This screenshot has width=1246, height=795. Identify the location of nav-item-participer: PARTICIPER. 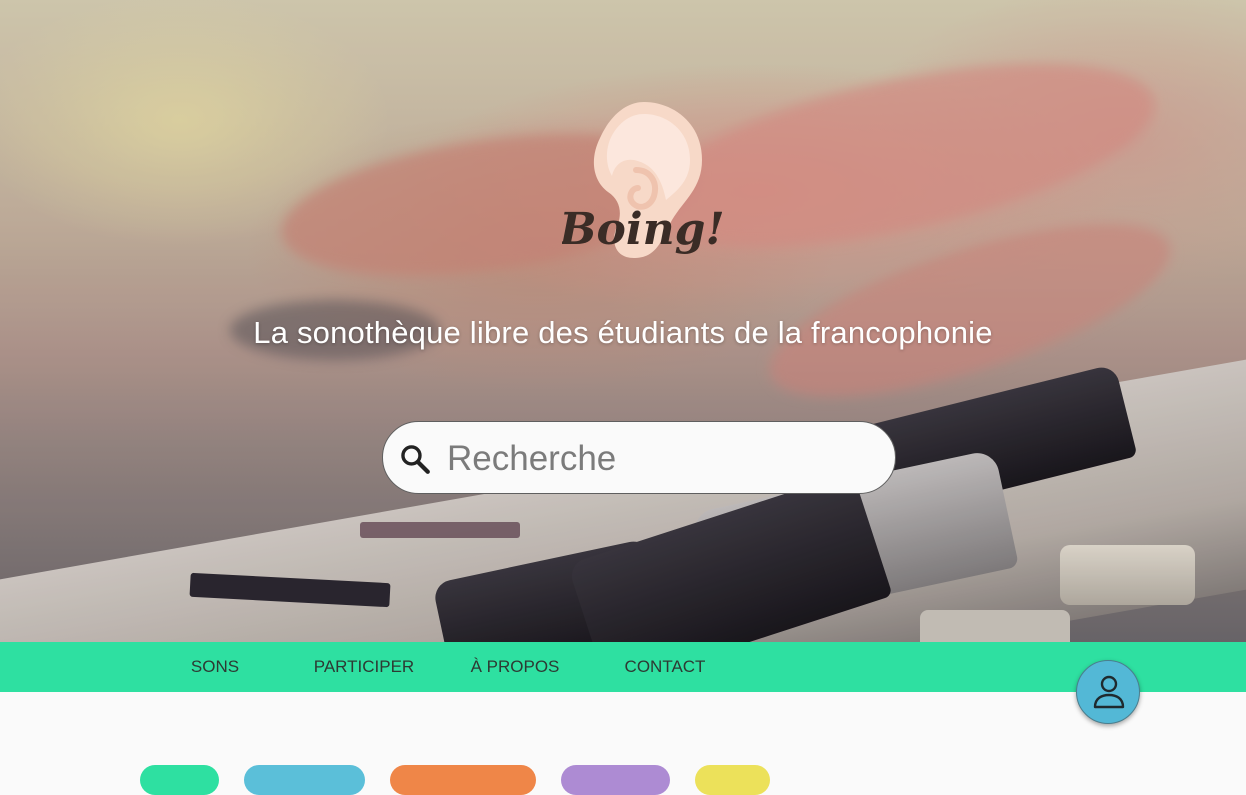
(364, 667).